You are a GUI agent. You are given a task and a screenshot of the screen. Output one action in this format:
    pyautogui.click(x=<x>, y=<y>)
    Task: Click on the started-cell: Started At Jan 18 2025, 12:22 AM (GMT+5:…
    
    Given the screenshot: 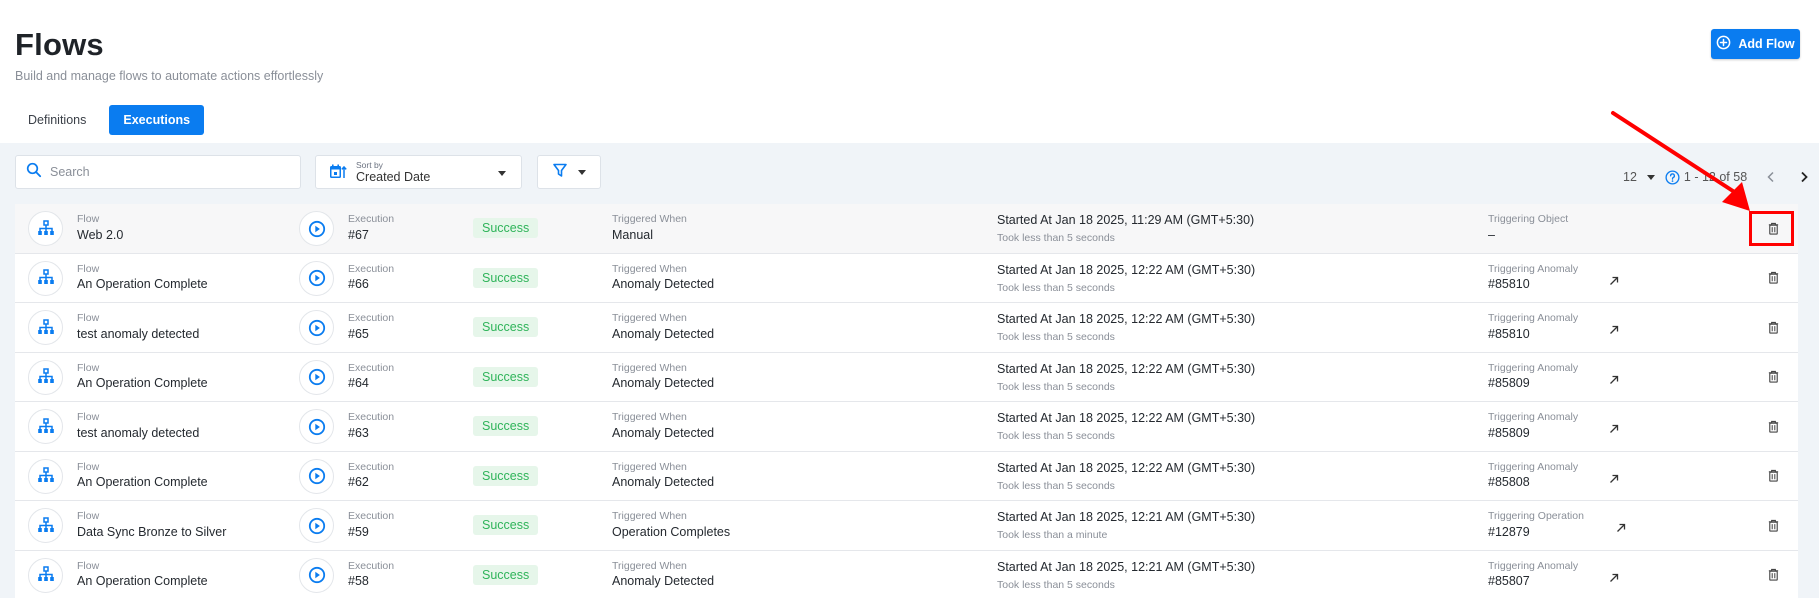 What is the action you would take?
    pyautogui.click(x=1126, y=427)
    